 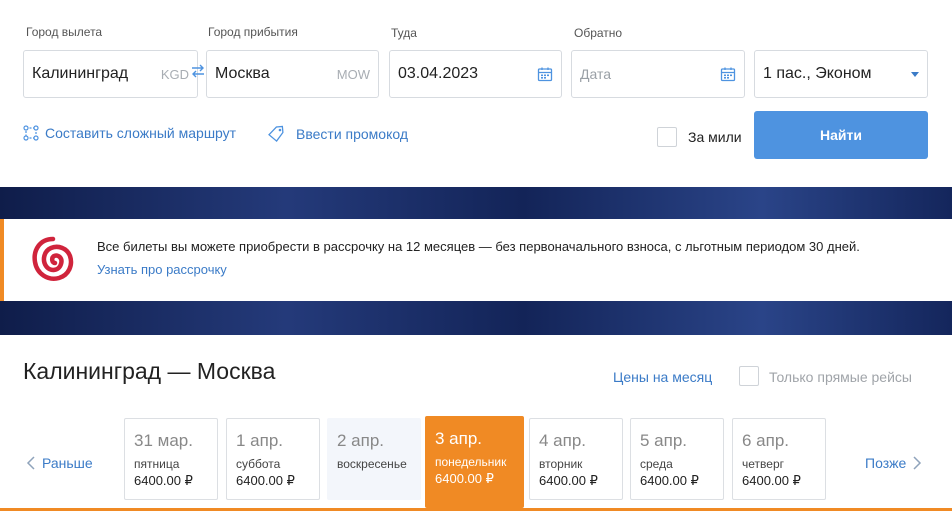 I want to click on find-button: Найти, so click(x=841, y=135).